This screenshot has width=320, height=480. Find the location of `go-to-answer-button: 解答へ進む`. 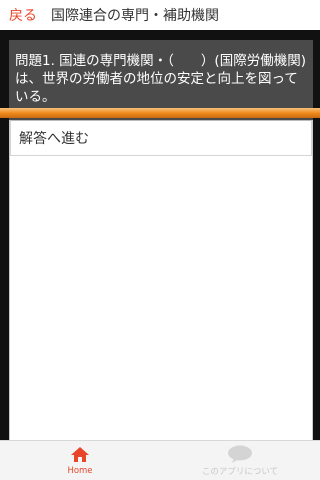

go-to-answer-button: 解答へ進む is located at coordinates (161, 138).